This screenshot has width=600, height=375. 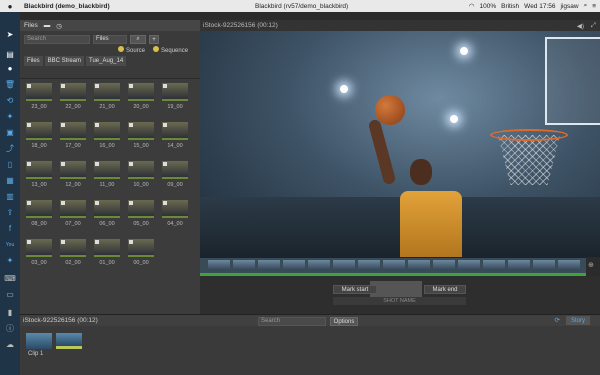 I want to click on zoom-icon: ⊕, so click(x=591, y=265).